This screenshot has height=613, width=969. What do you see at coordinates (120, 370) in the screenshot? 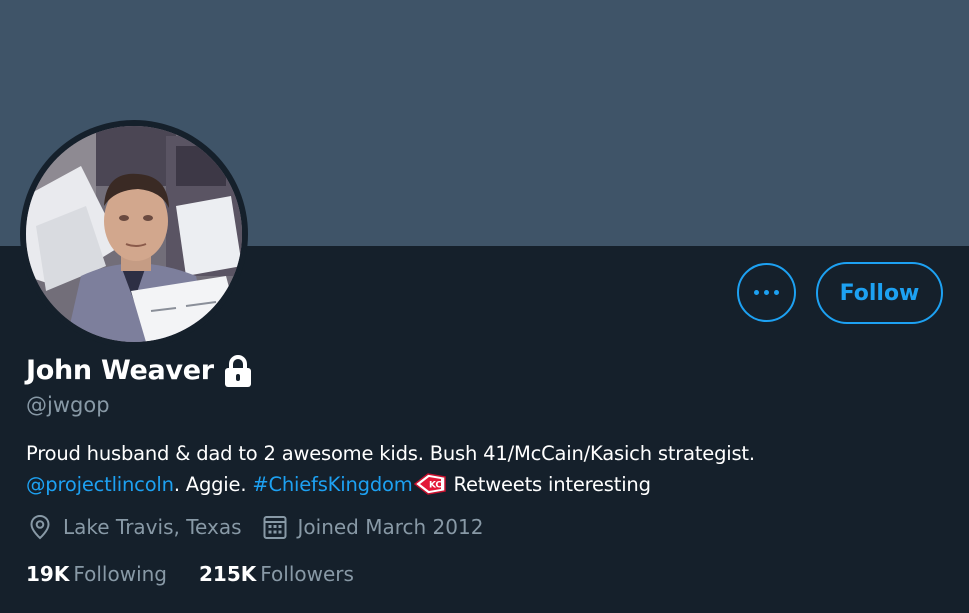
I see `display-name: John Weaver` at bounding box center [120, 370].